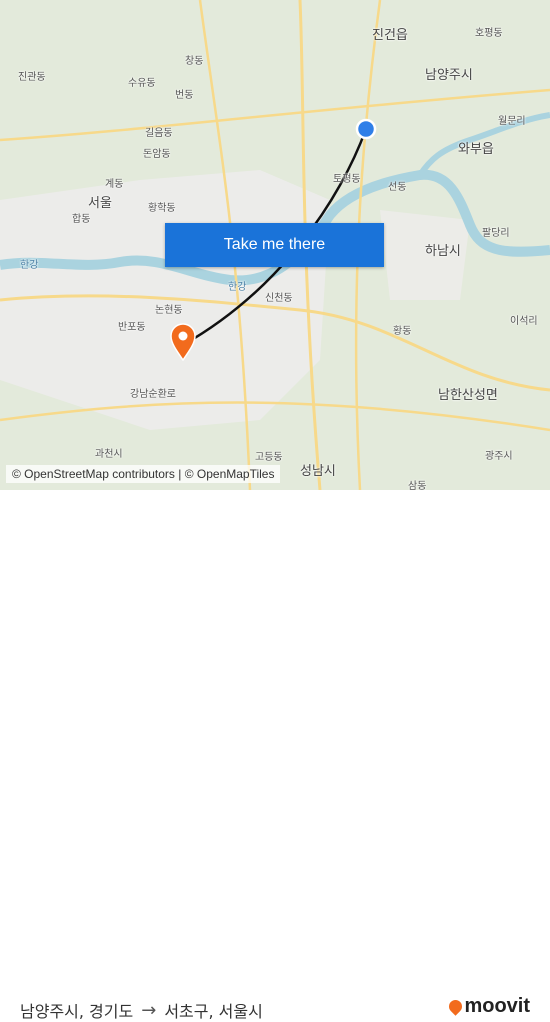  I want to click on map-label: 과천시, so click(109, 454).